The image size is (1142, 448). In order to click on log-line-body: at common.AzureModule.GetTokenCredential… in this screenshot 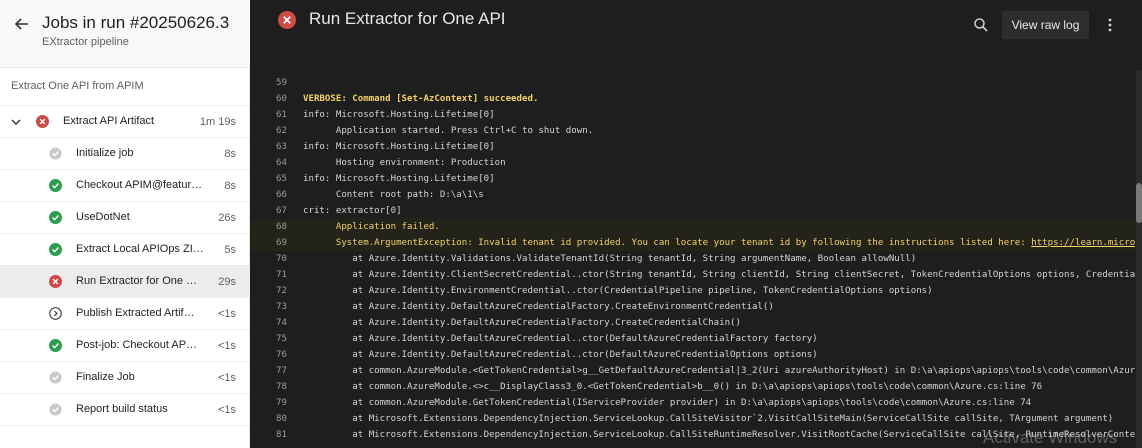, I will do `click(667, 403)`.